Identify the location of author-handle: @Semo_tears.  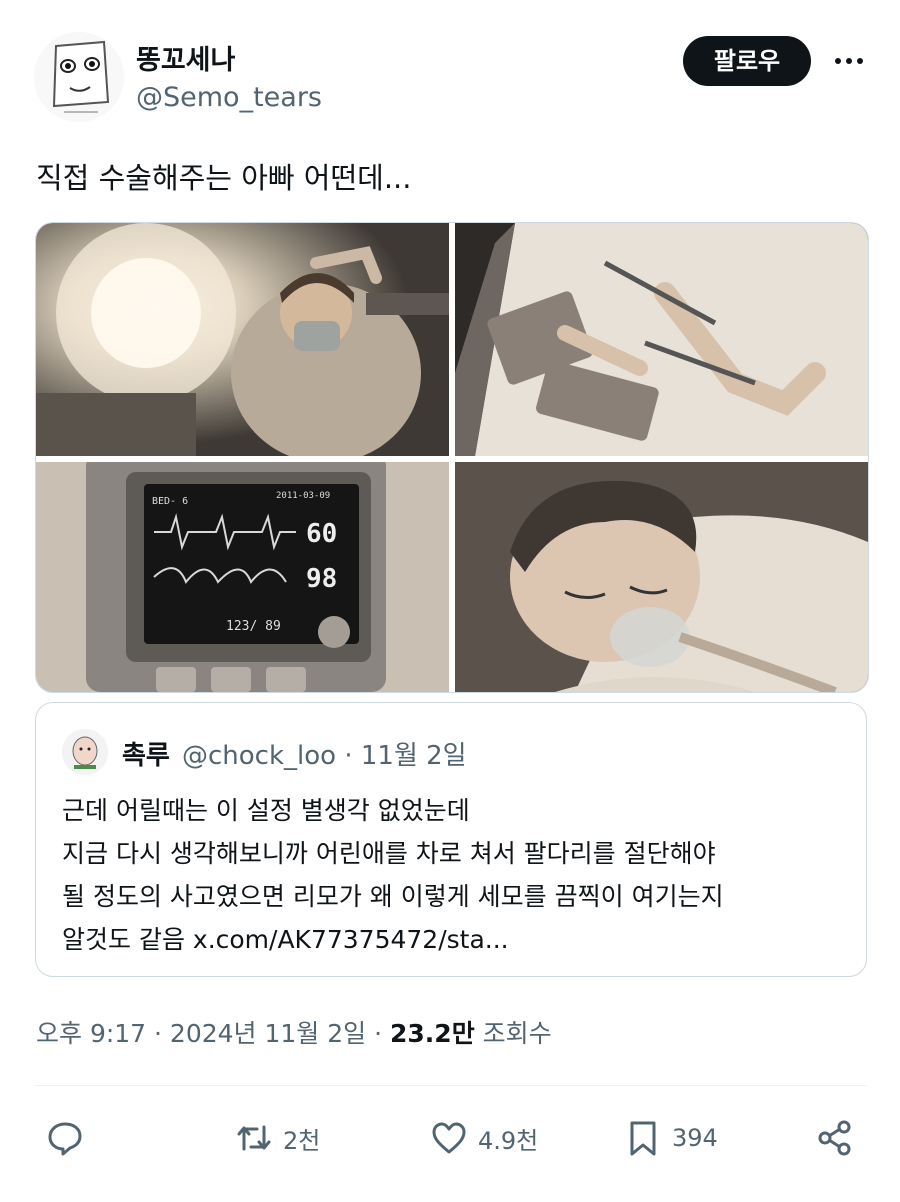
(229, 97).